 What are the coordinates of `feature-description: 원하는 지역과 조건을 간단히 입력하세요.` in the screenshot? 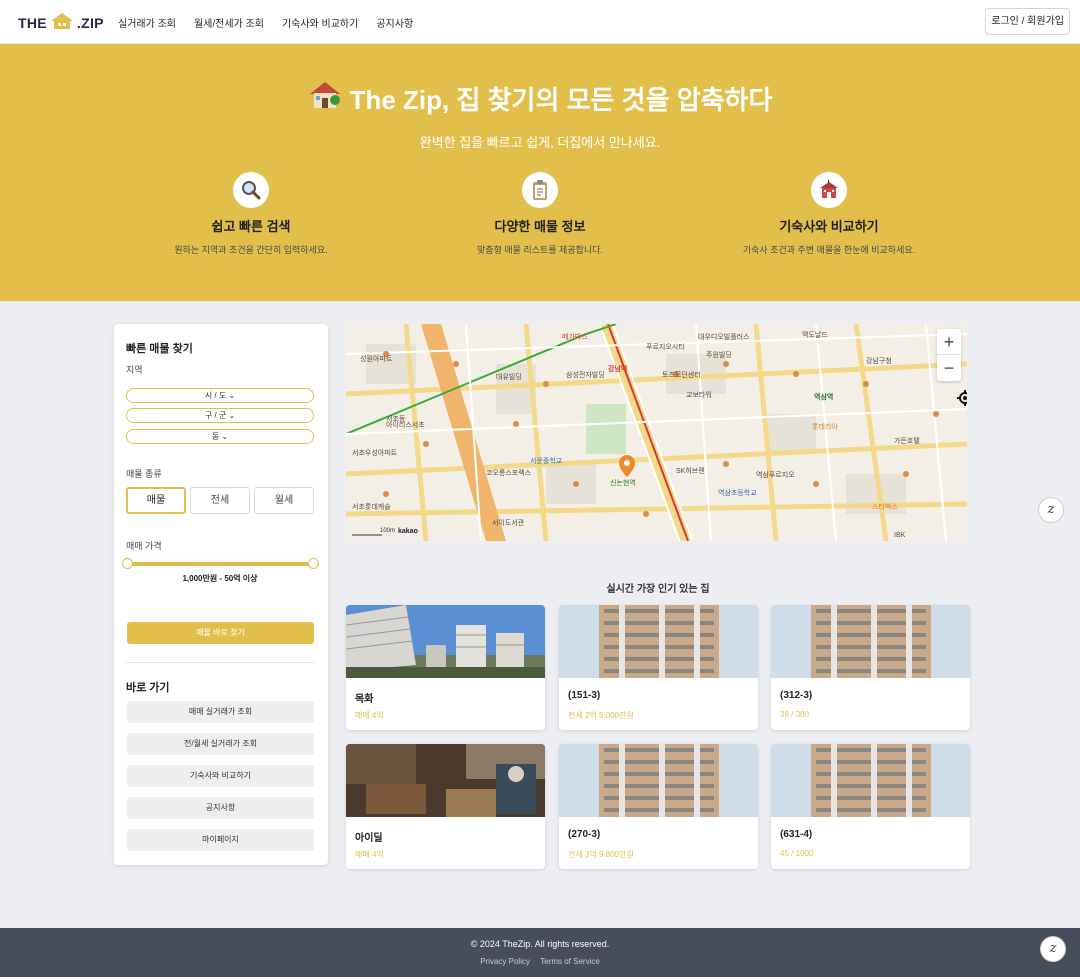 It's located at (251, 250).